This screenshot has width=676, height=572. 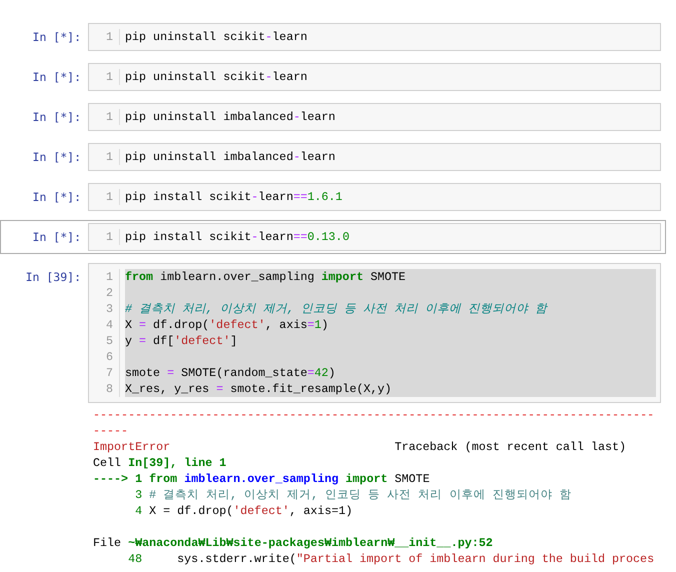 I want to click on line-number: 5, so click(x=109, y=341).